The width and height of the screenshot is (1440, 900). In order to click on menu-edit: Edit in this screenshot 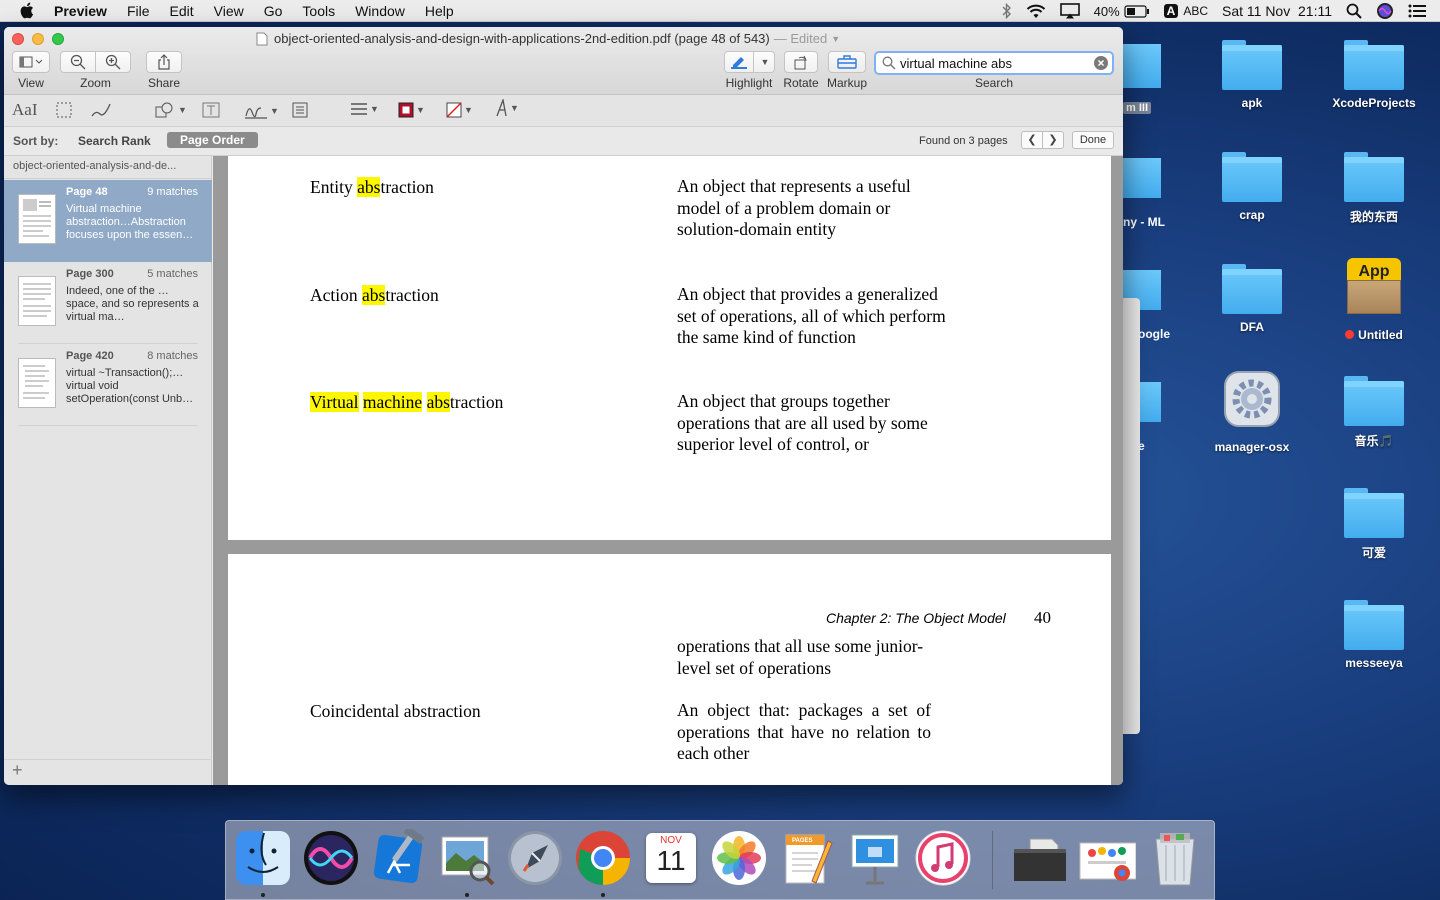, I will do `click(182, 11)`.